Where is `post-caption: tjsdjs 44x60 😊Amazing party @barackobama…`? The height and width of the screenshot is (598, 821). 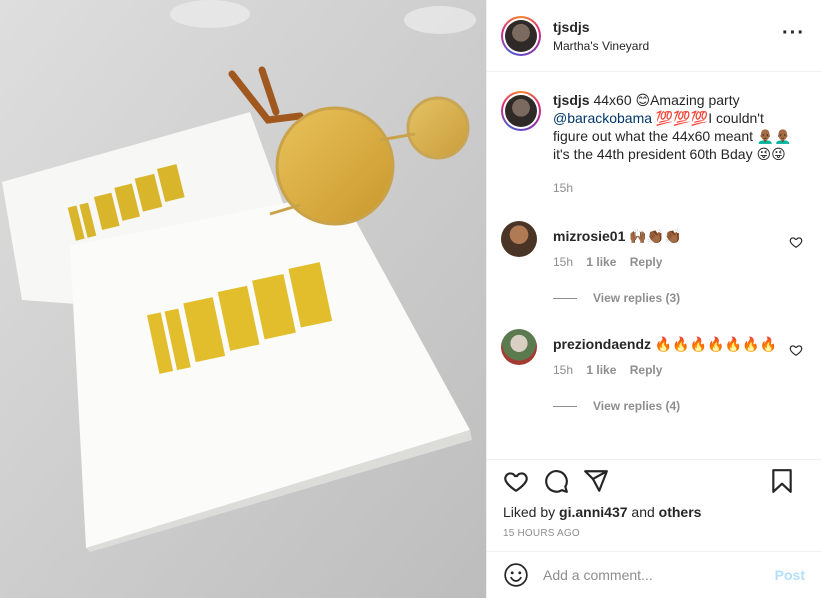 post-caption: tjsdjs 44x60 😊Amazing party @barackobama… is located at coordinates (653, 144).